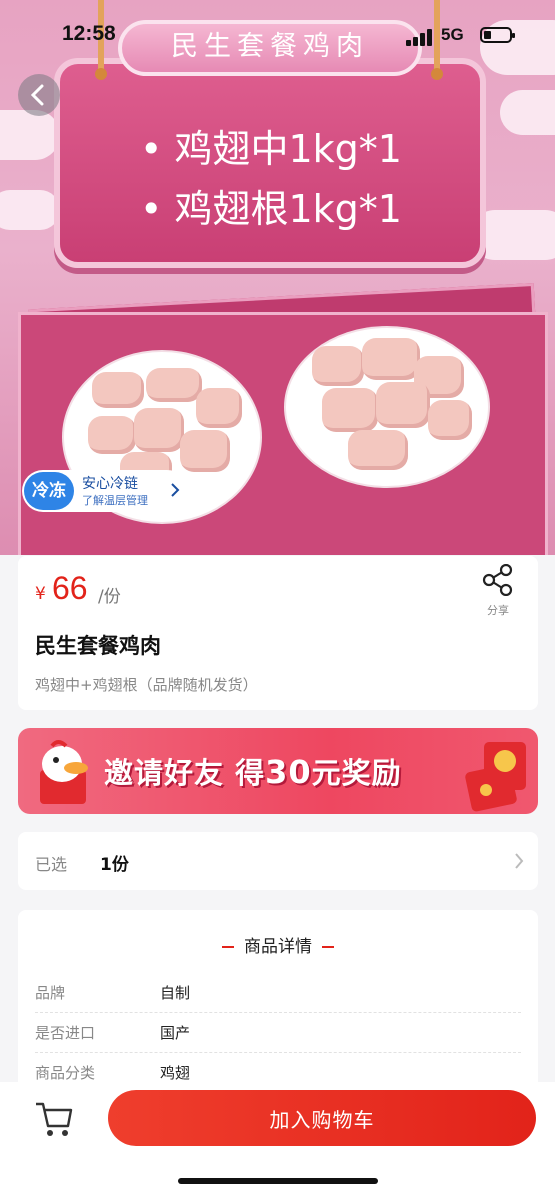 The width and height of the screenshot is (555, 1200). I want to click on network-type: 5G, so click(452, 34).